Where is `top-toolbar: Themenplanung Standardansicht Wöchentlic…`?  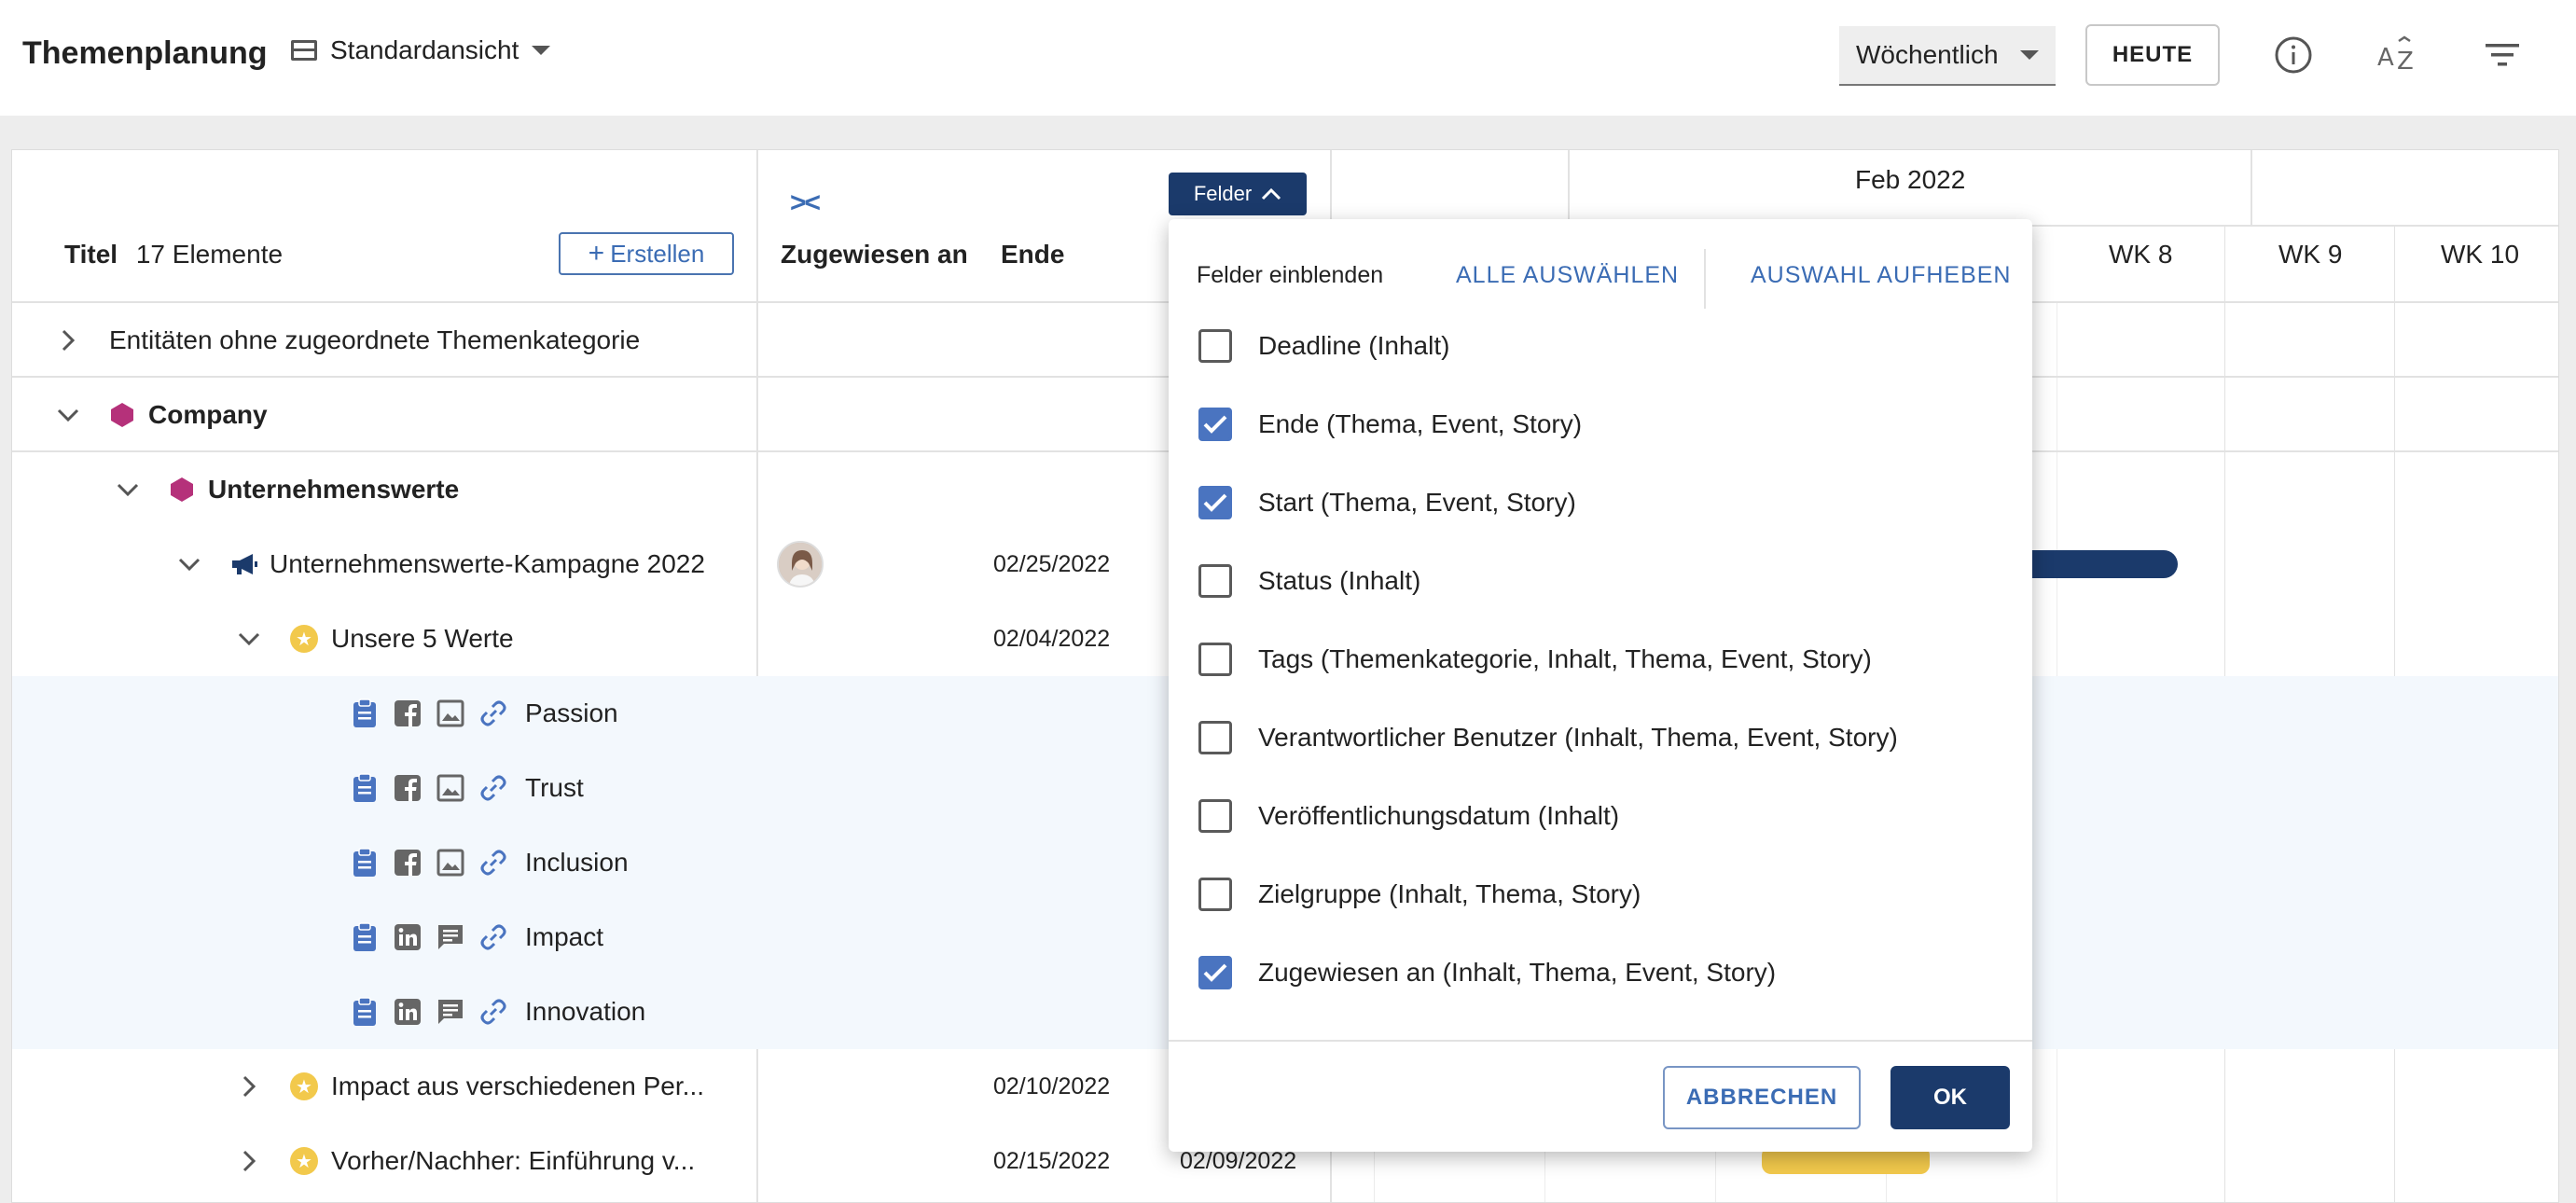
top-toolbar: Themenplanung Standardansicht Wöchentlic… is located at coordinates (1288, 58).